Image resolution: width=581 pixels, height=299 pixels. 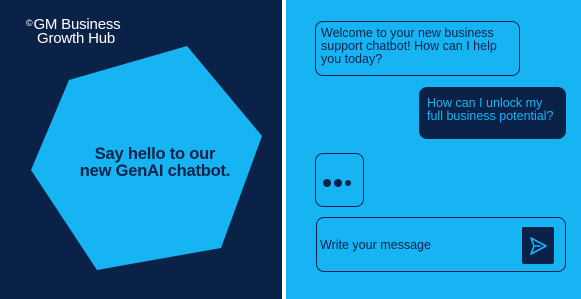 I want to click on promo-tagline: Say hello to our new GenAI chatbot., so click(x=155, y=163).